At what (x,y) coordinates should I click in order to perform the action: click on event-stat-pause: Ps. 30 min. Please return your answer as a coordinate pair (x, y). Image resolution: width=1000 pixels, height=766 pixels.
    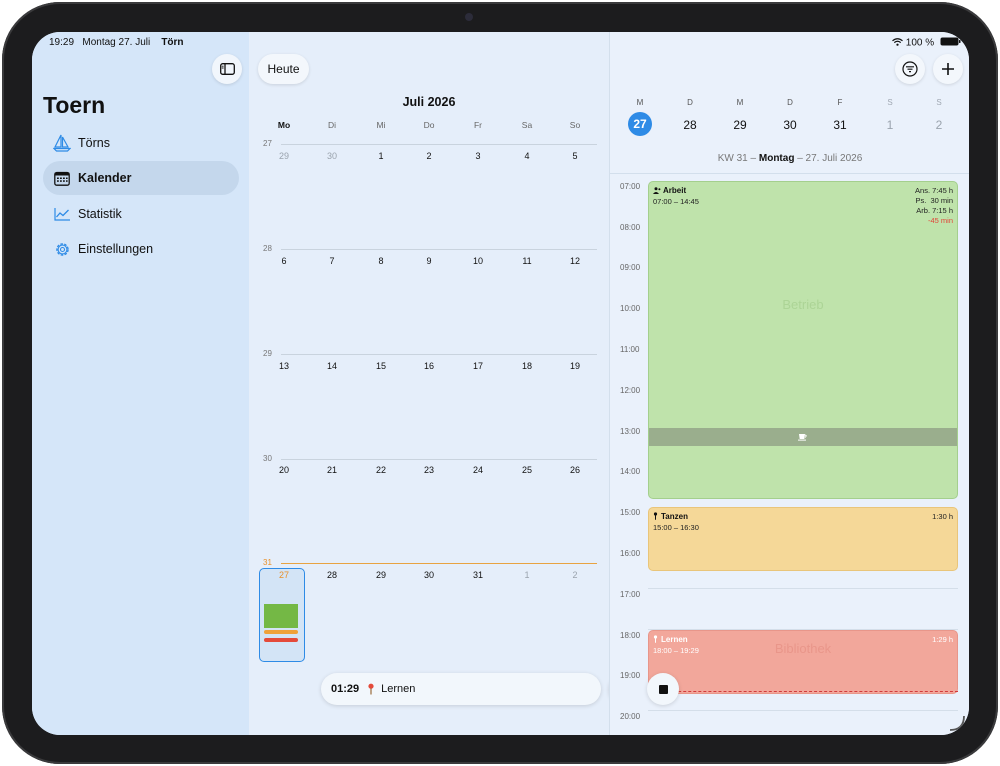
    Looking at the image, I should click on (934, 200).